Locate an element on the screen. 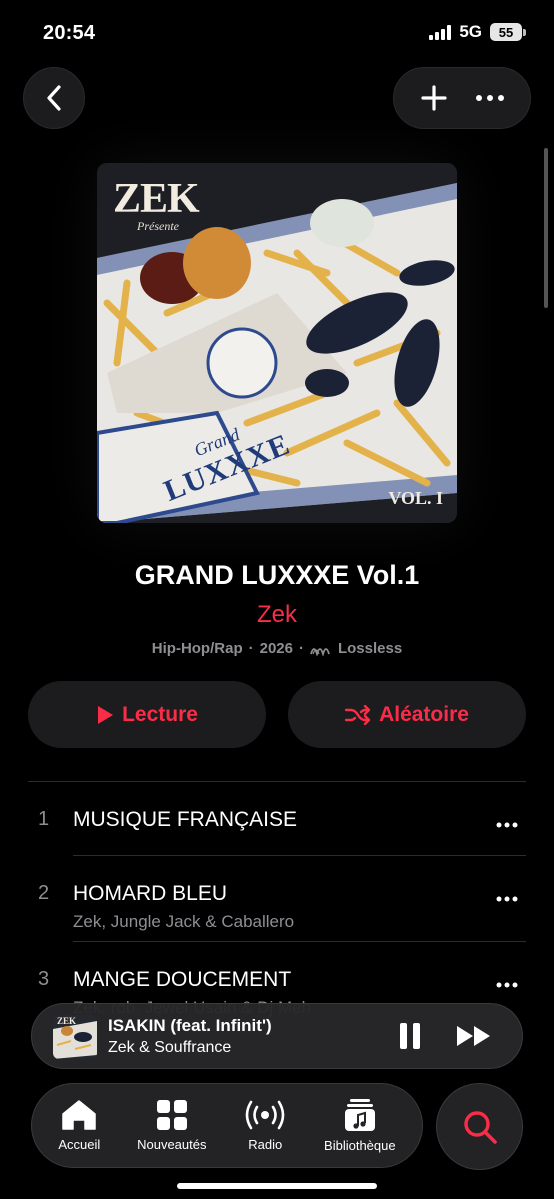 This screenshot has width=554, height=1199. tab-label: Radio is located at coordinates (265, 1144).